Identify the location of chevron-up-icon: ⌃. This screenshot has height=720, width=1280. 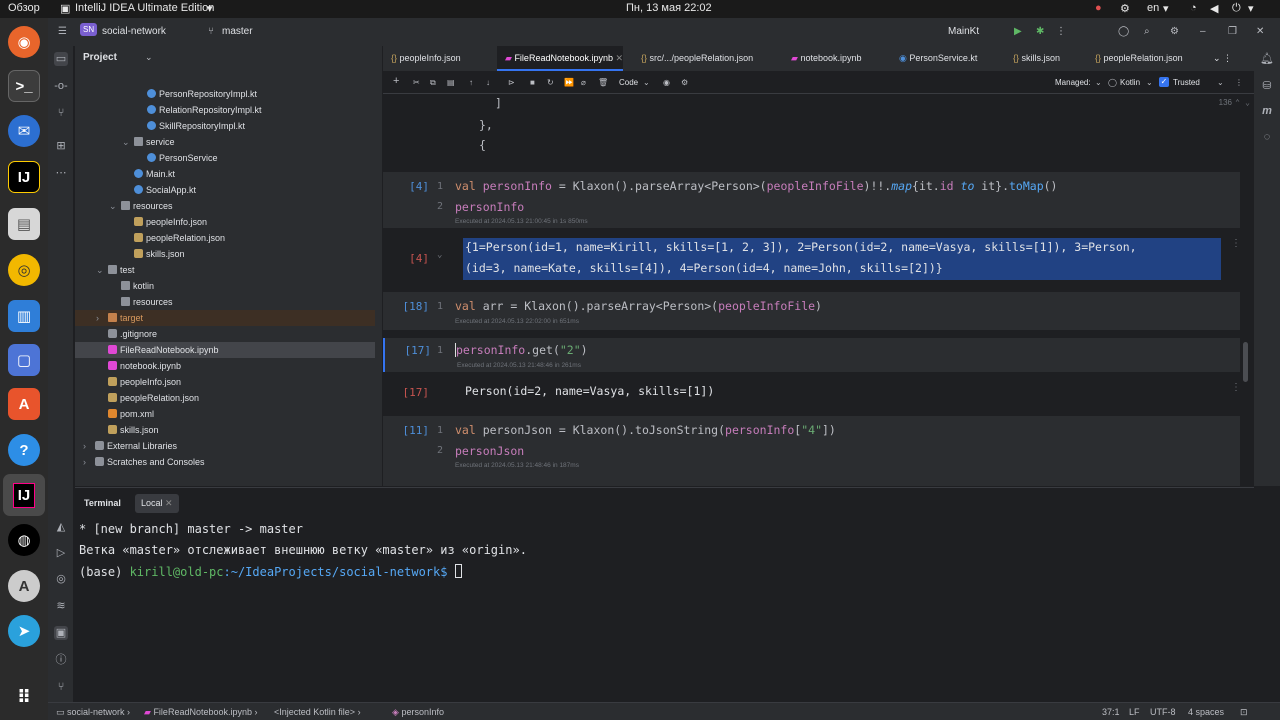
(1237, 102).